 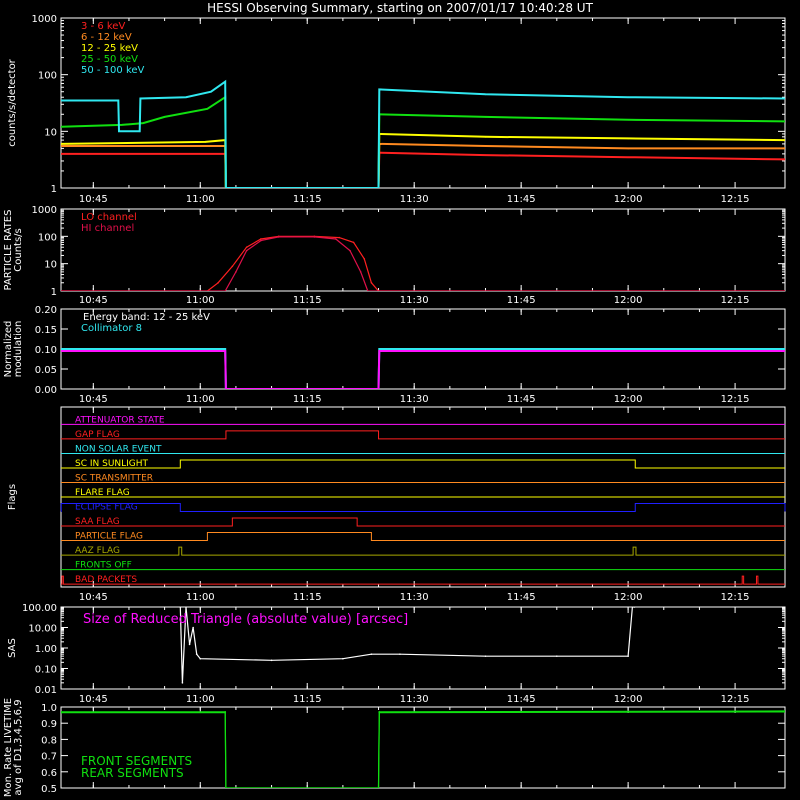 What do you see at coordinates (106, 580) in the screenshot?
I see `flag-label: BAD PACKETS` at bounding box center [106, 580].